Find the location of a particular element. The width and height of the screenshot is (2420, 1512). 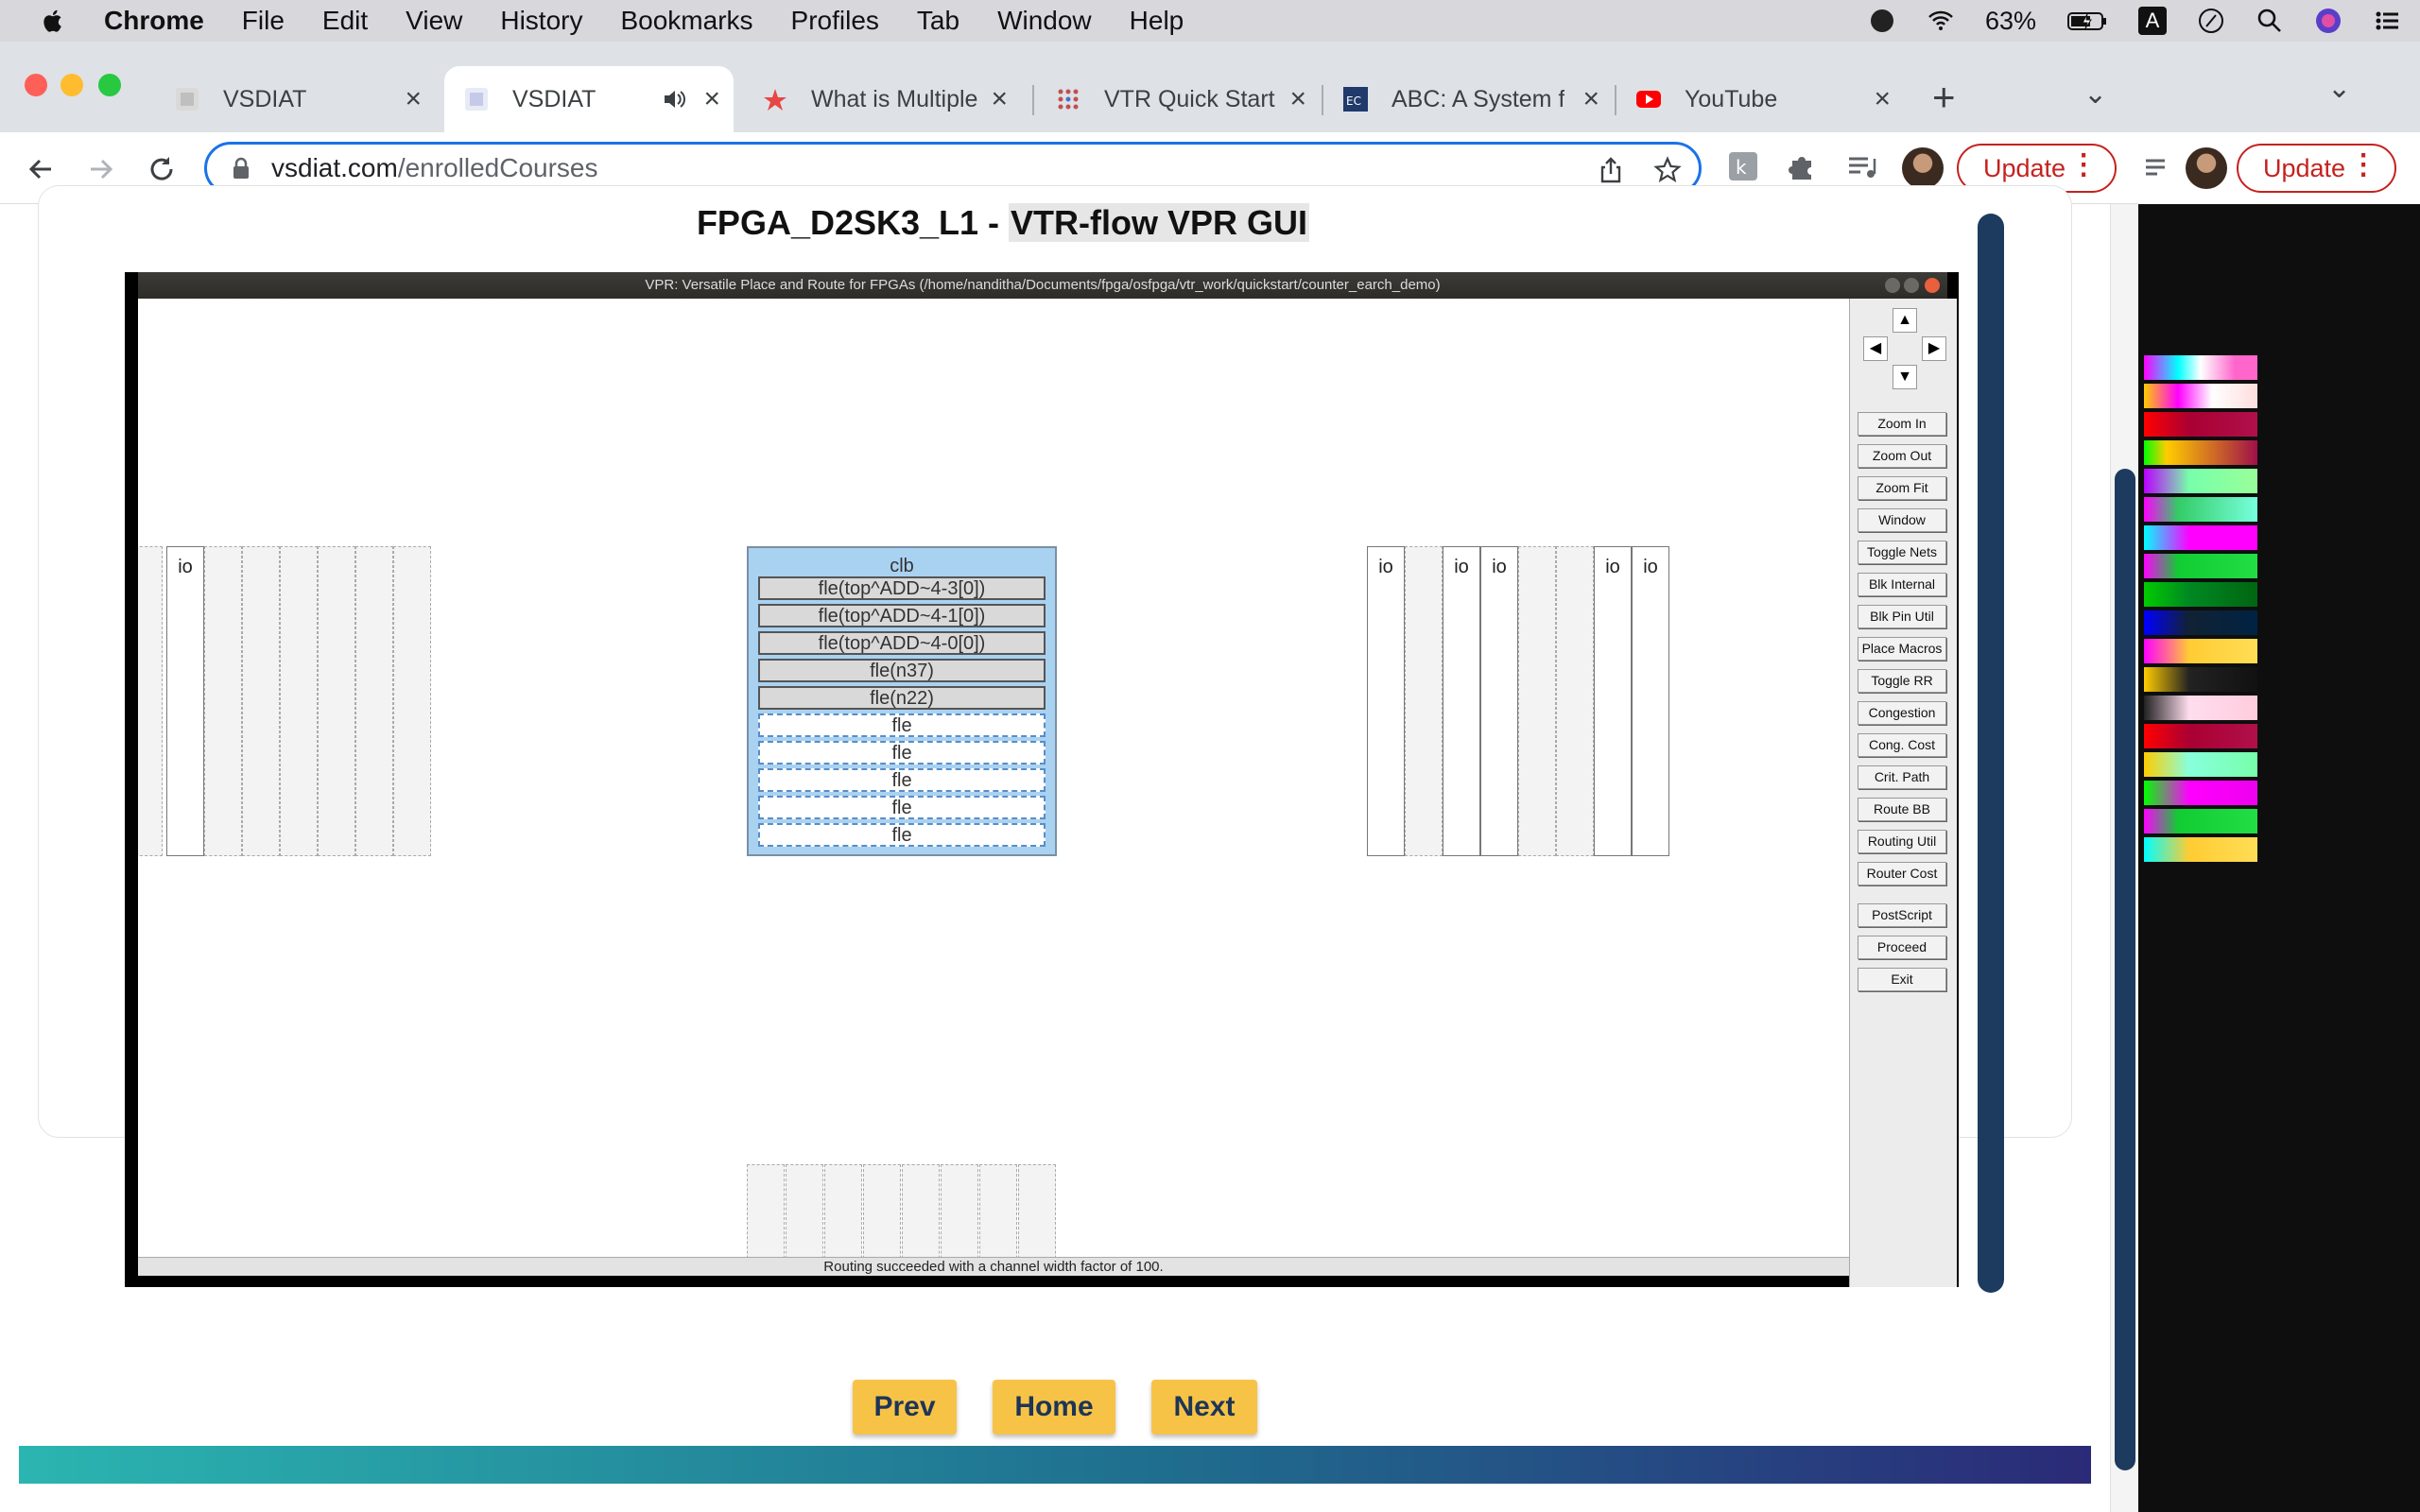

router-cost-button: Router Cost is located at coordinates (1902, 873).